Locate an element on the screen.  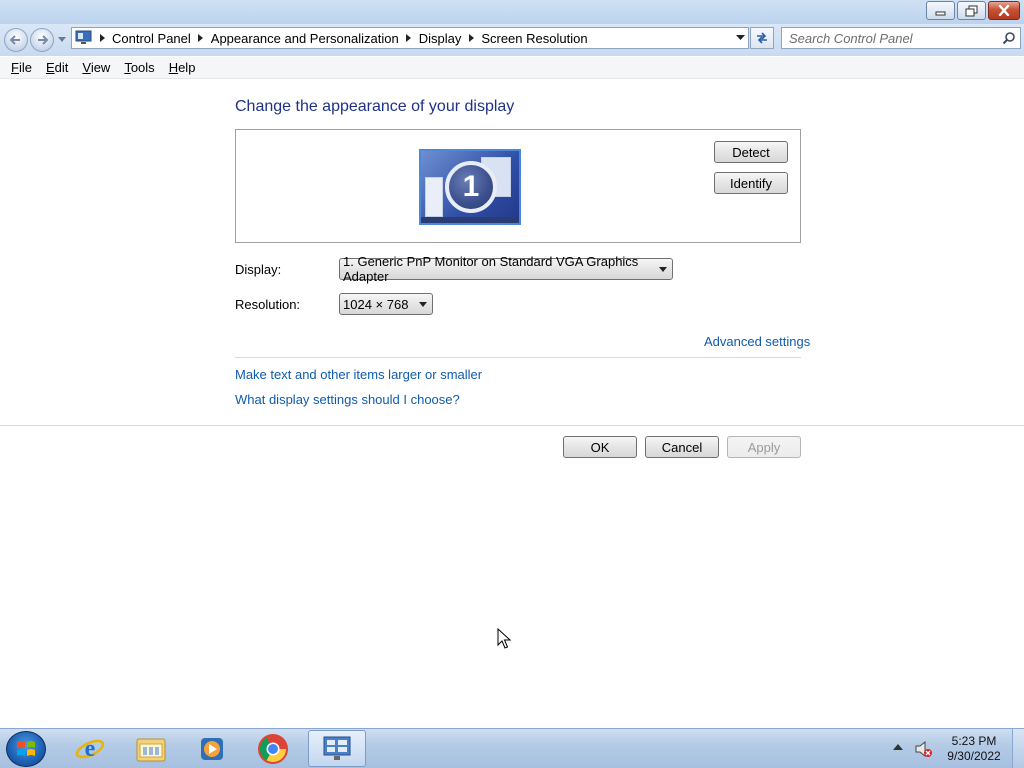
close-icon is located at coordinates (1004, 10).